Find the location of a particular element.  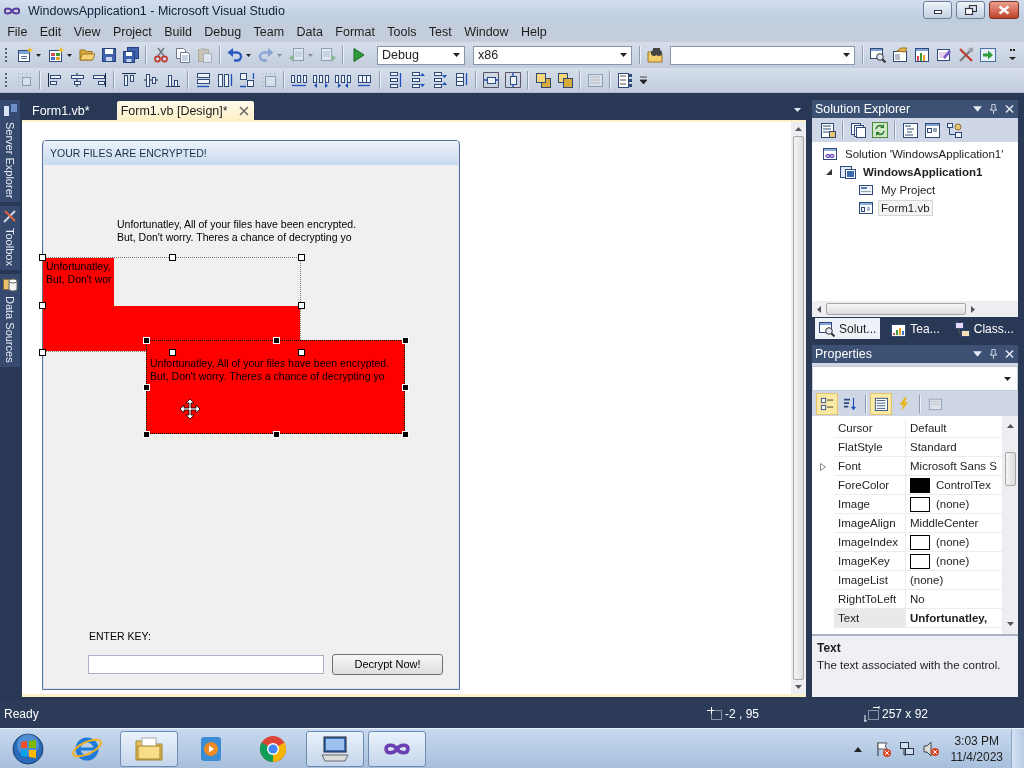

center-horizontally-icon is located at coordinates (491, 80).